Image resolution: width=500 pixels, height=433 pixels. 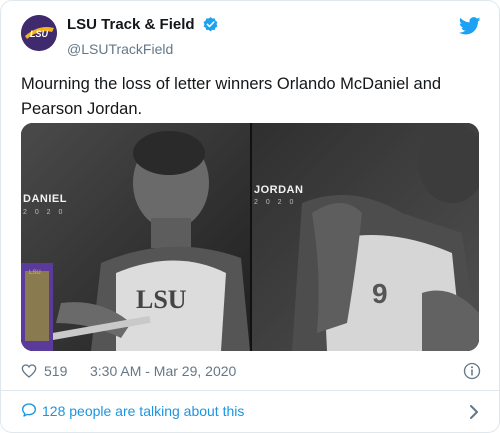 I want to click on author-names: LSU Track & Field @LSUTrackField, so click(x=143, y=36).